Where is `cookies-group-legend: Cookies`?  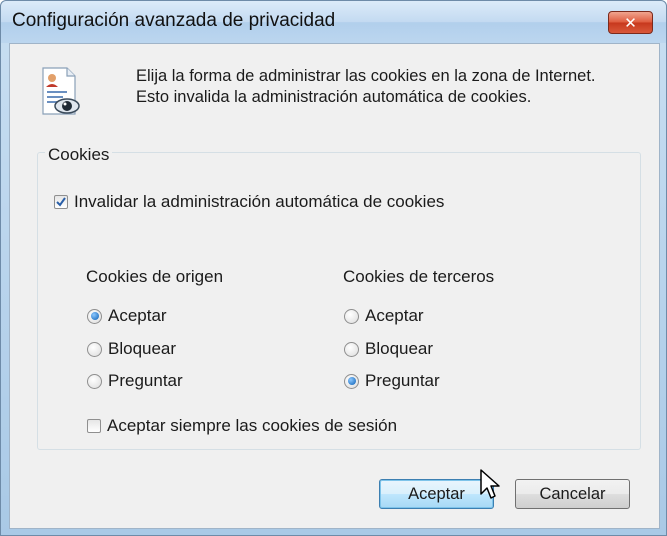 cookies-group-legend: Cookies is located at coordinates (79, 155).